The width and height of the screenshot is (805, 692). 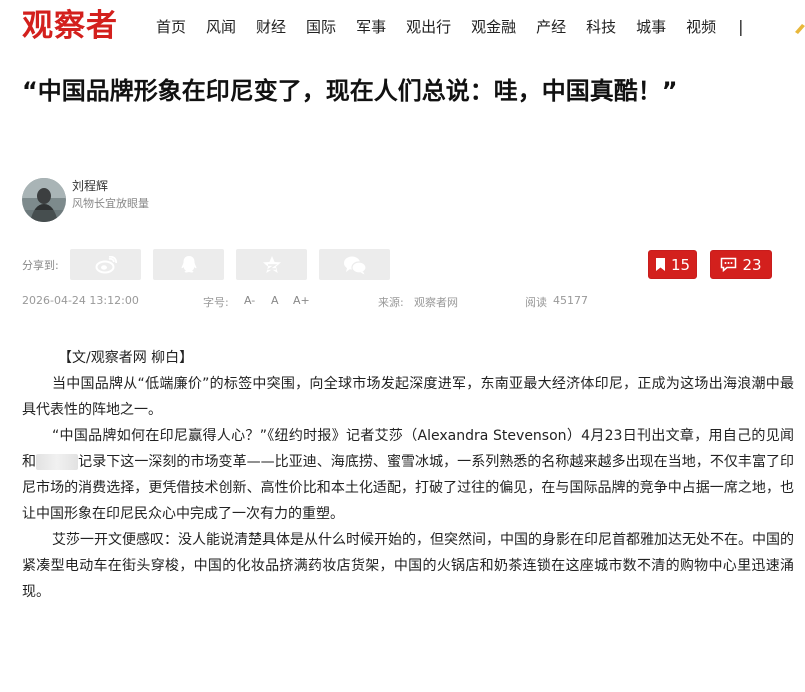 I want to click on comment-icon, so click(x=729, y=264).